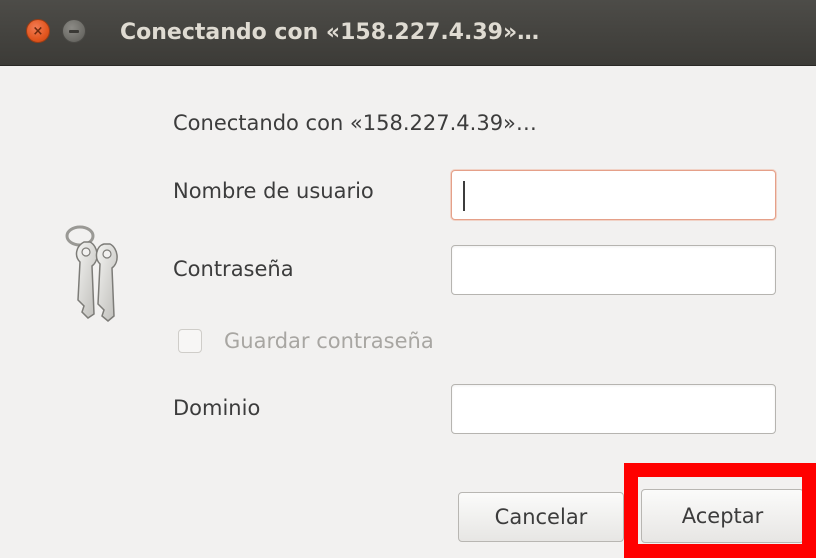 The image size is (816, 558). I want to click on close-button: ×, so click(38, 31).